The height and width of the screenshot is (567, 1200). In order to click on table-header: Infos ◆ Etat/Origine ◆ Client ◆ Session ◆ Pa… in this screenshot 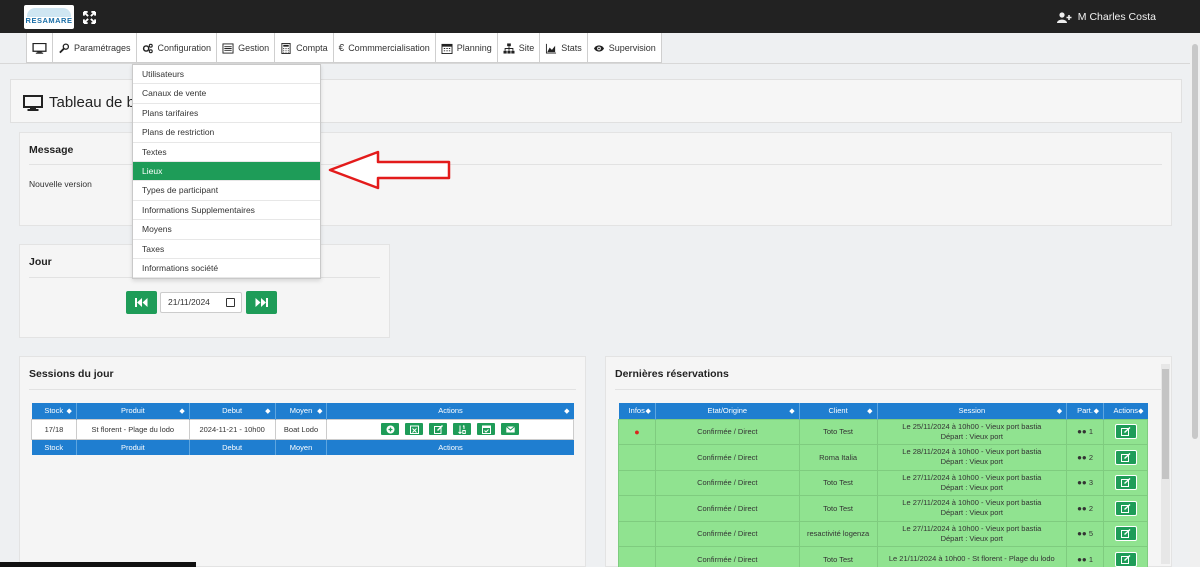, I will do `click(883, 411)`.